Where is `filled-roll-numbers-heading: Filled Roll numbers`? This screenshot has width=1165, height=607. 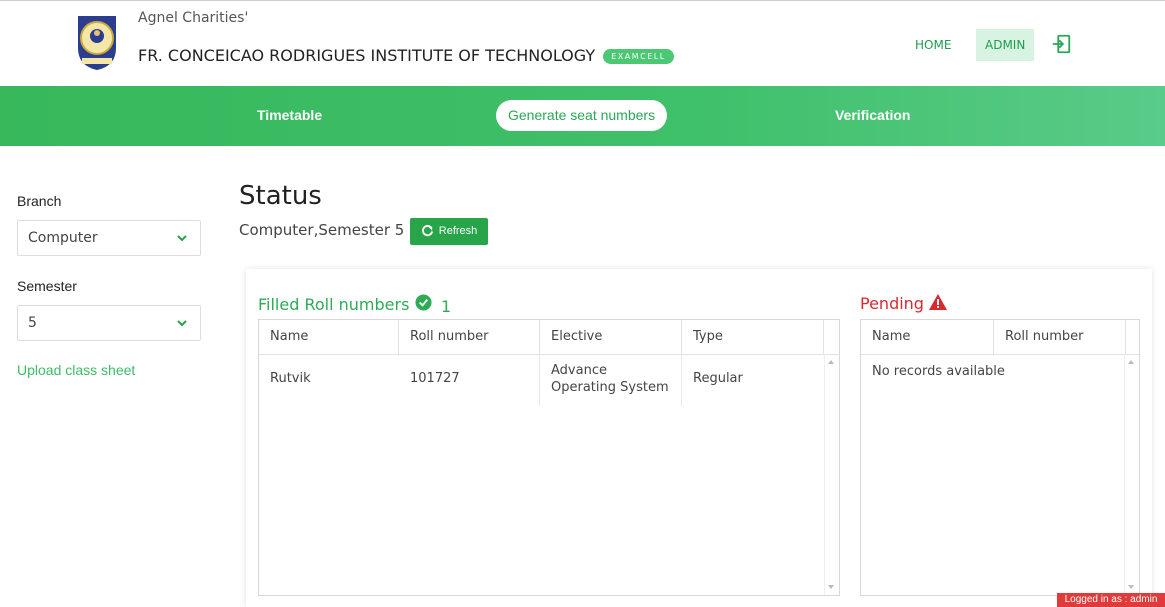
filled-roll-numbers-heading: Filled Roll numbers is located at coordinates (345, 304).